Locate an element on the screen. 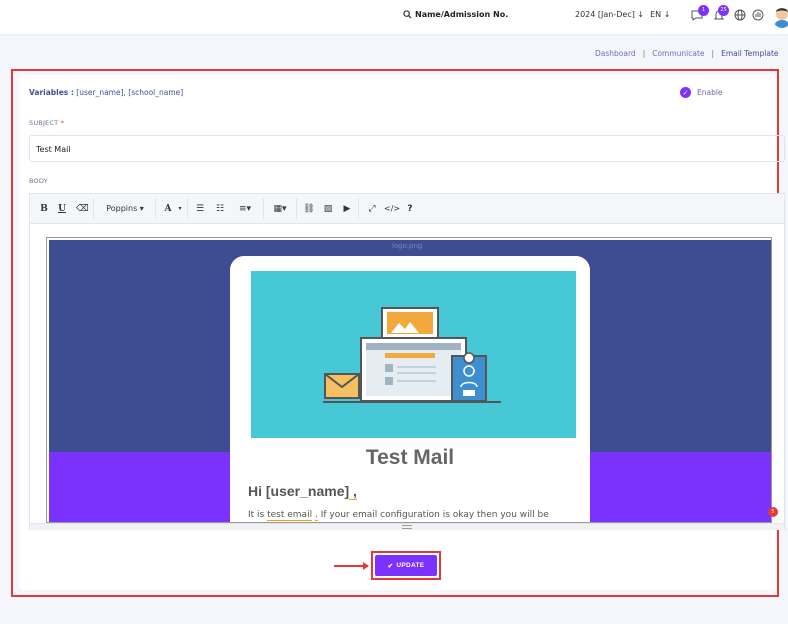 The width and height of the screenshot is (788, 624). video-icon: ▶ is located at coordinates (347, 209).